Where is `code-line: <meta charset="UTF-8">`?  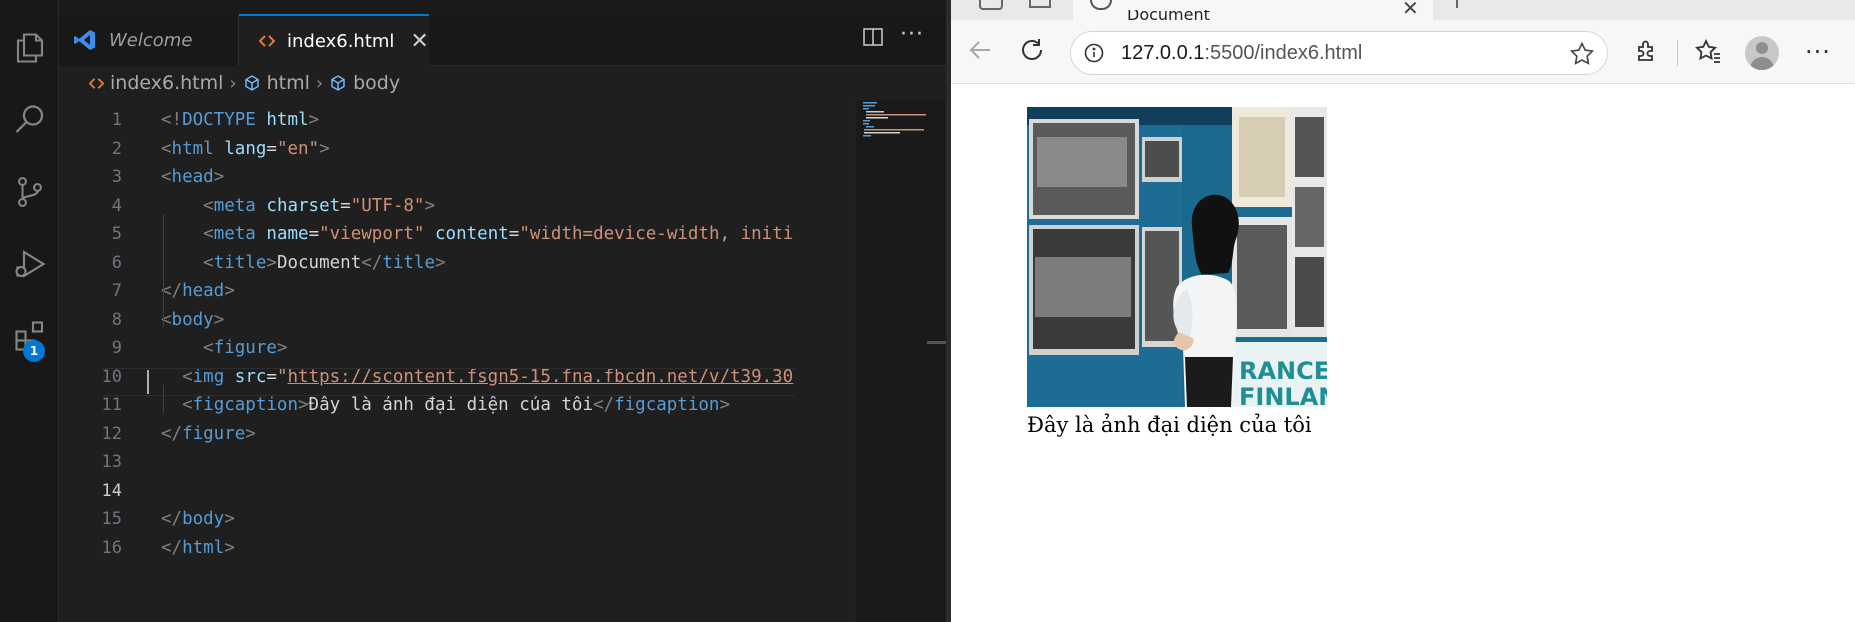 code-line: <meta charset="UTF-8"> is located at coordinates (298, 206).